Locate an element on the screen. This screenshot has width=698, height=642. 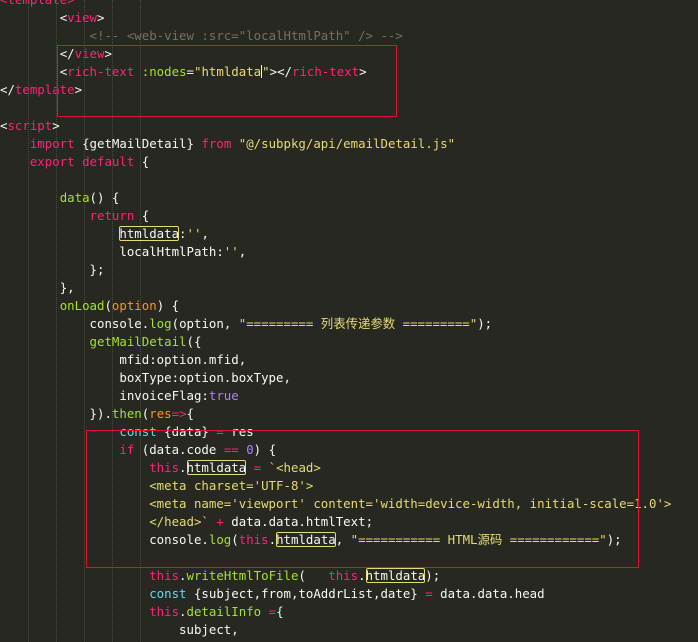
code-token: ); is located at coordinates (614, 539).